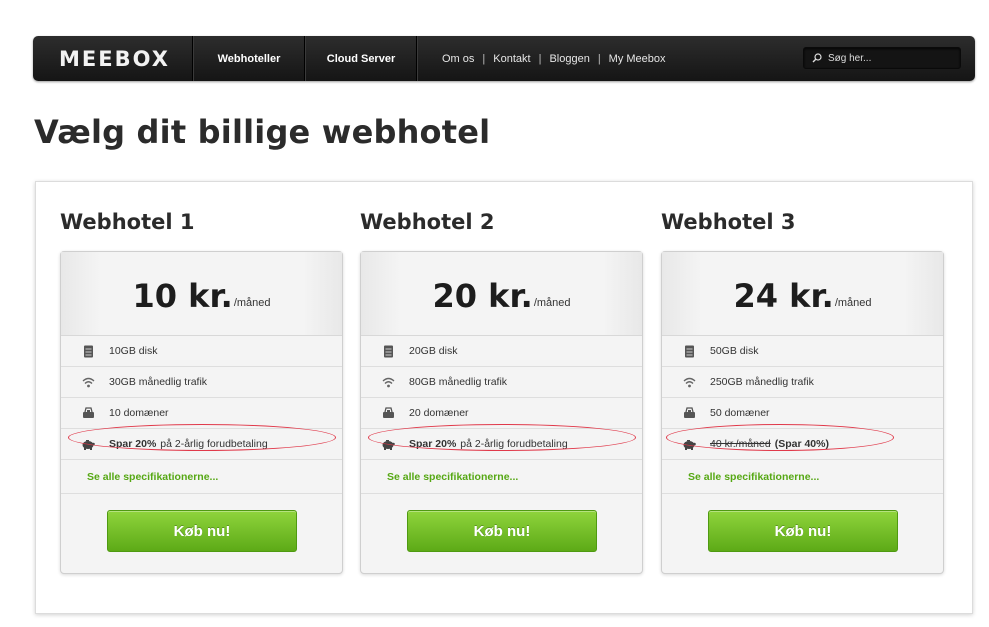 The width and height of the screenshot is (989, 627). I want to click on nav-link-kontakt: Kontakt, so click(511, 59).